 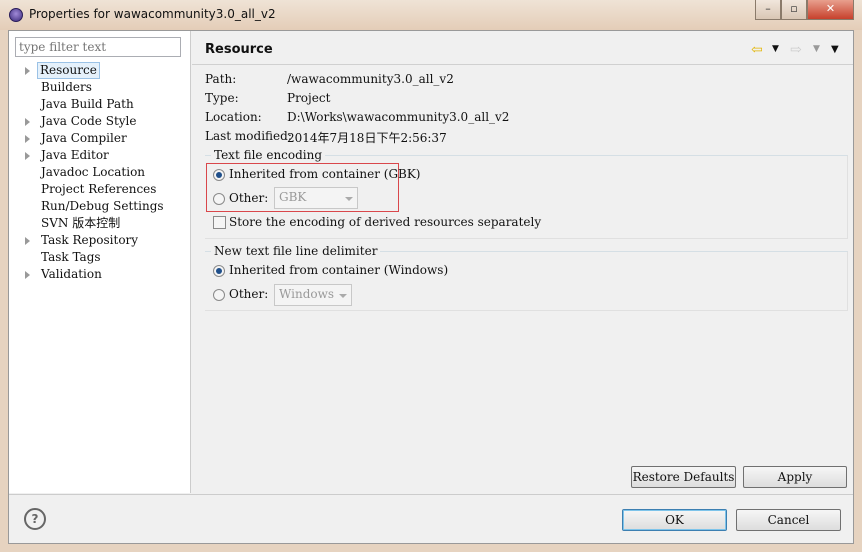 I want to click on page-title: Resource, so click(x=239, y=49).